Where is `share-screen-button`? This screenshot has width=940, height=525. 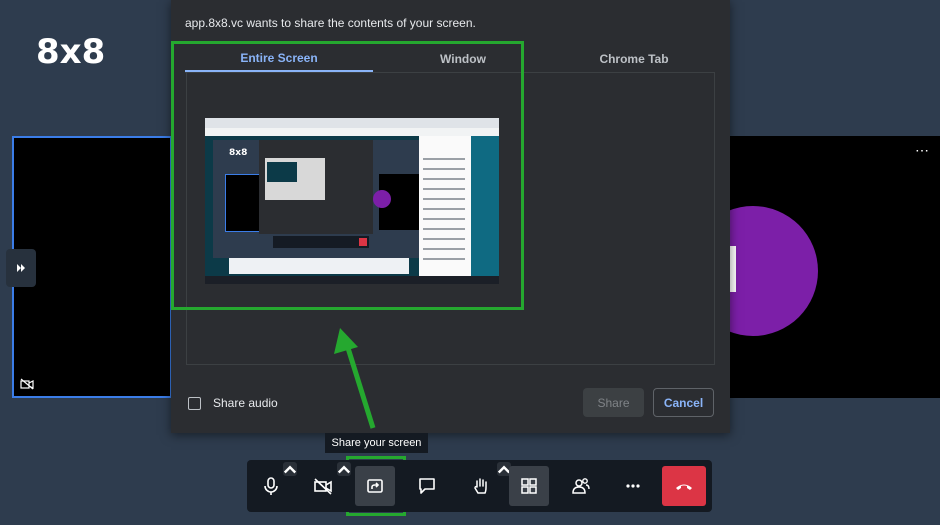 share-screen-button is located at coordinates (375, 486).